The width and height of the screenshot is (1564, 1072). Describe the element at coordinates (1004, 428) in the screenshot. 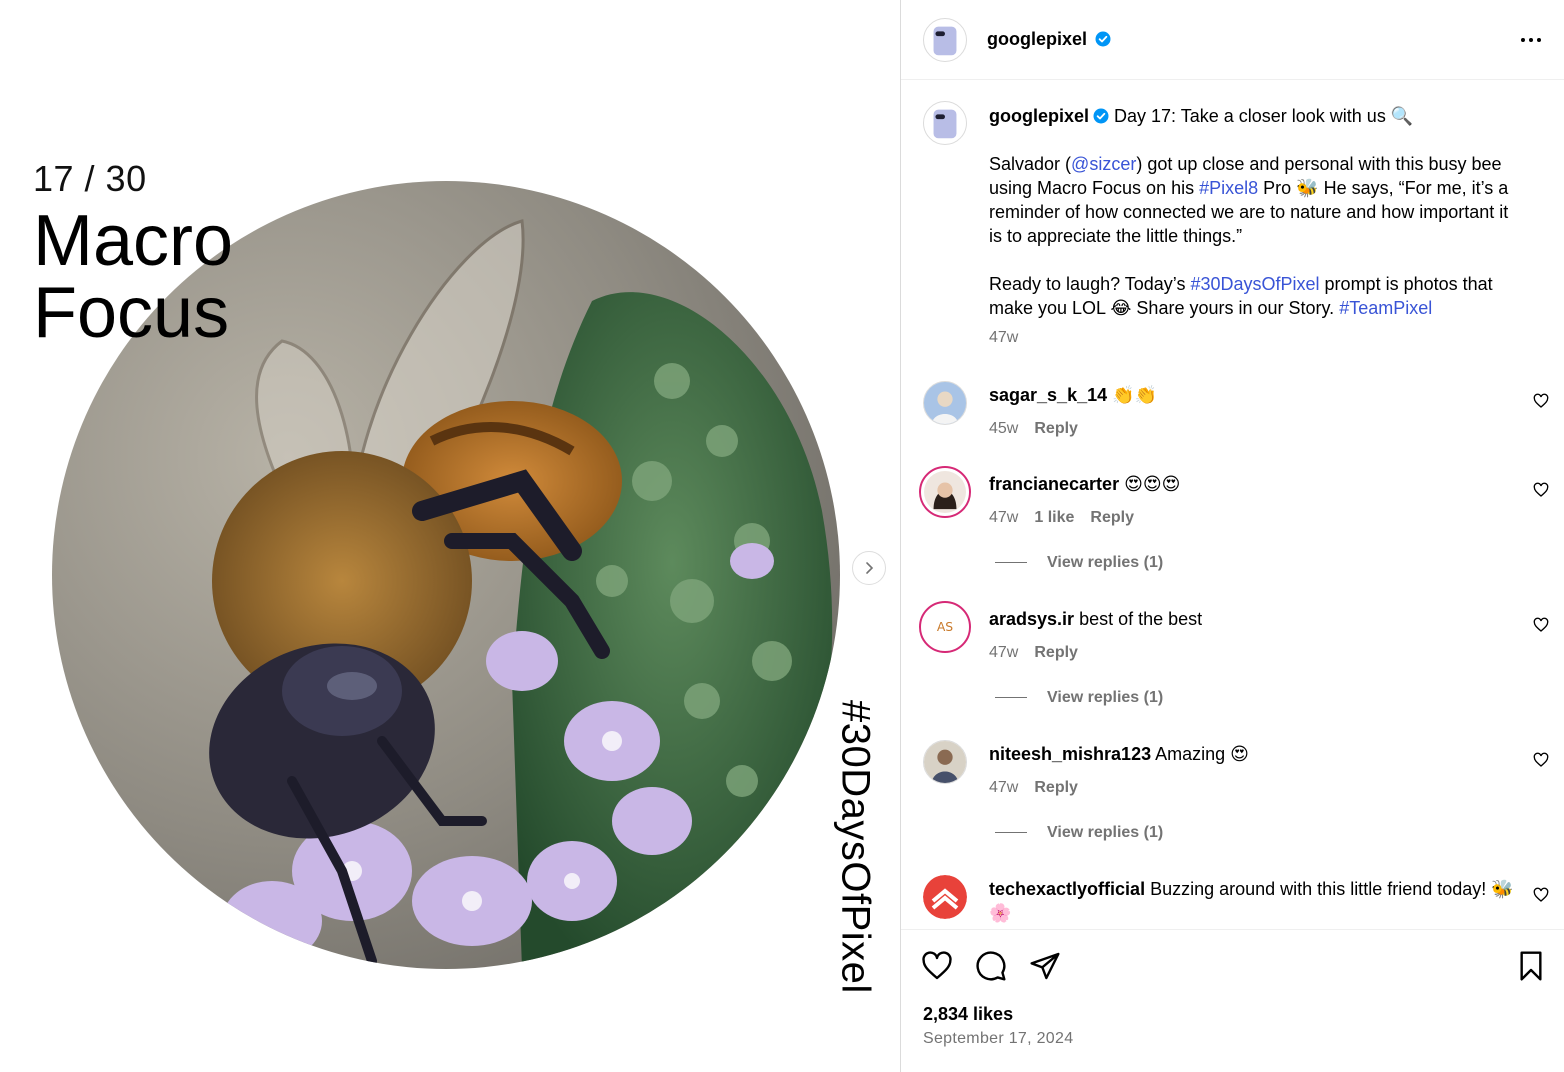

I see `comment-time: 45w` at that location.